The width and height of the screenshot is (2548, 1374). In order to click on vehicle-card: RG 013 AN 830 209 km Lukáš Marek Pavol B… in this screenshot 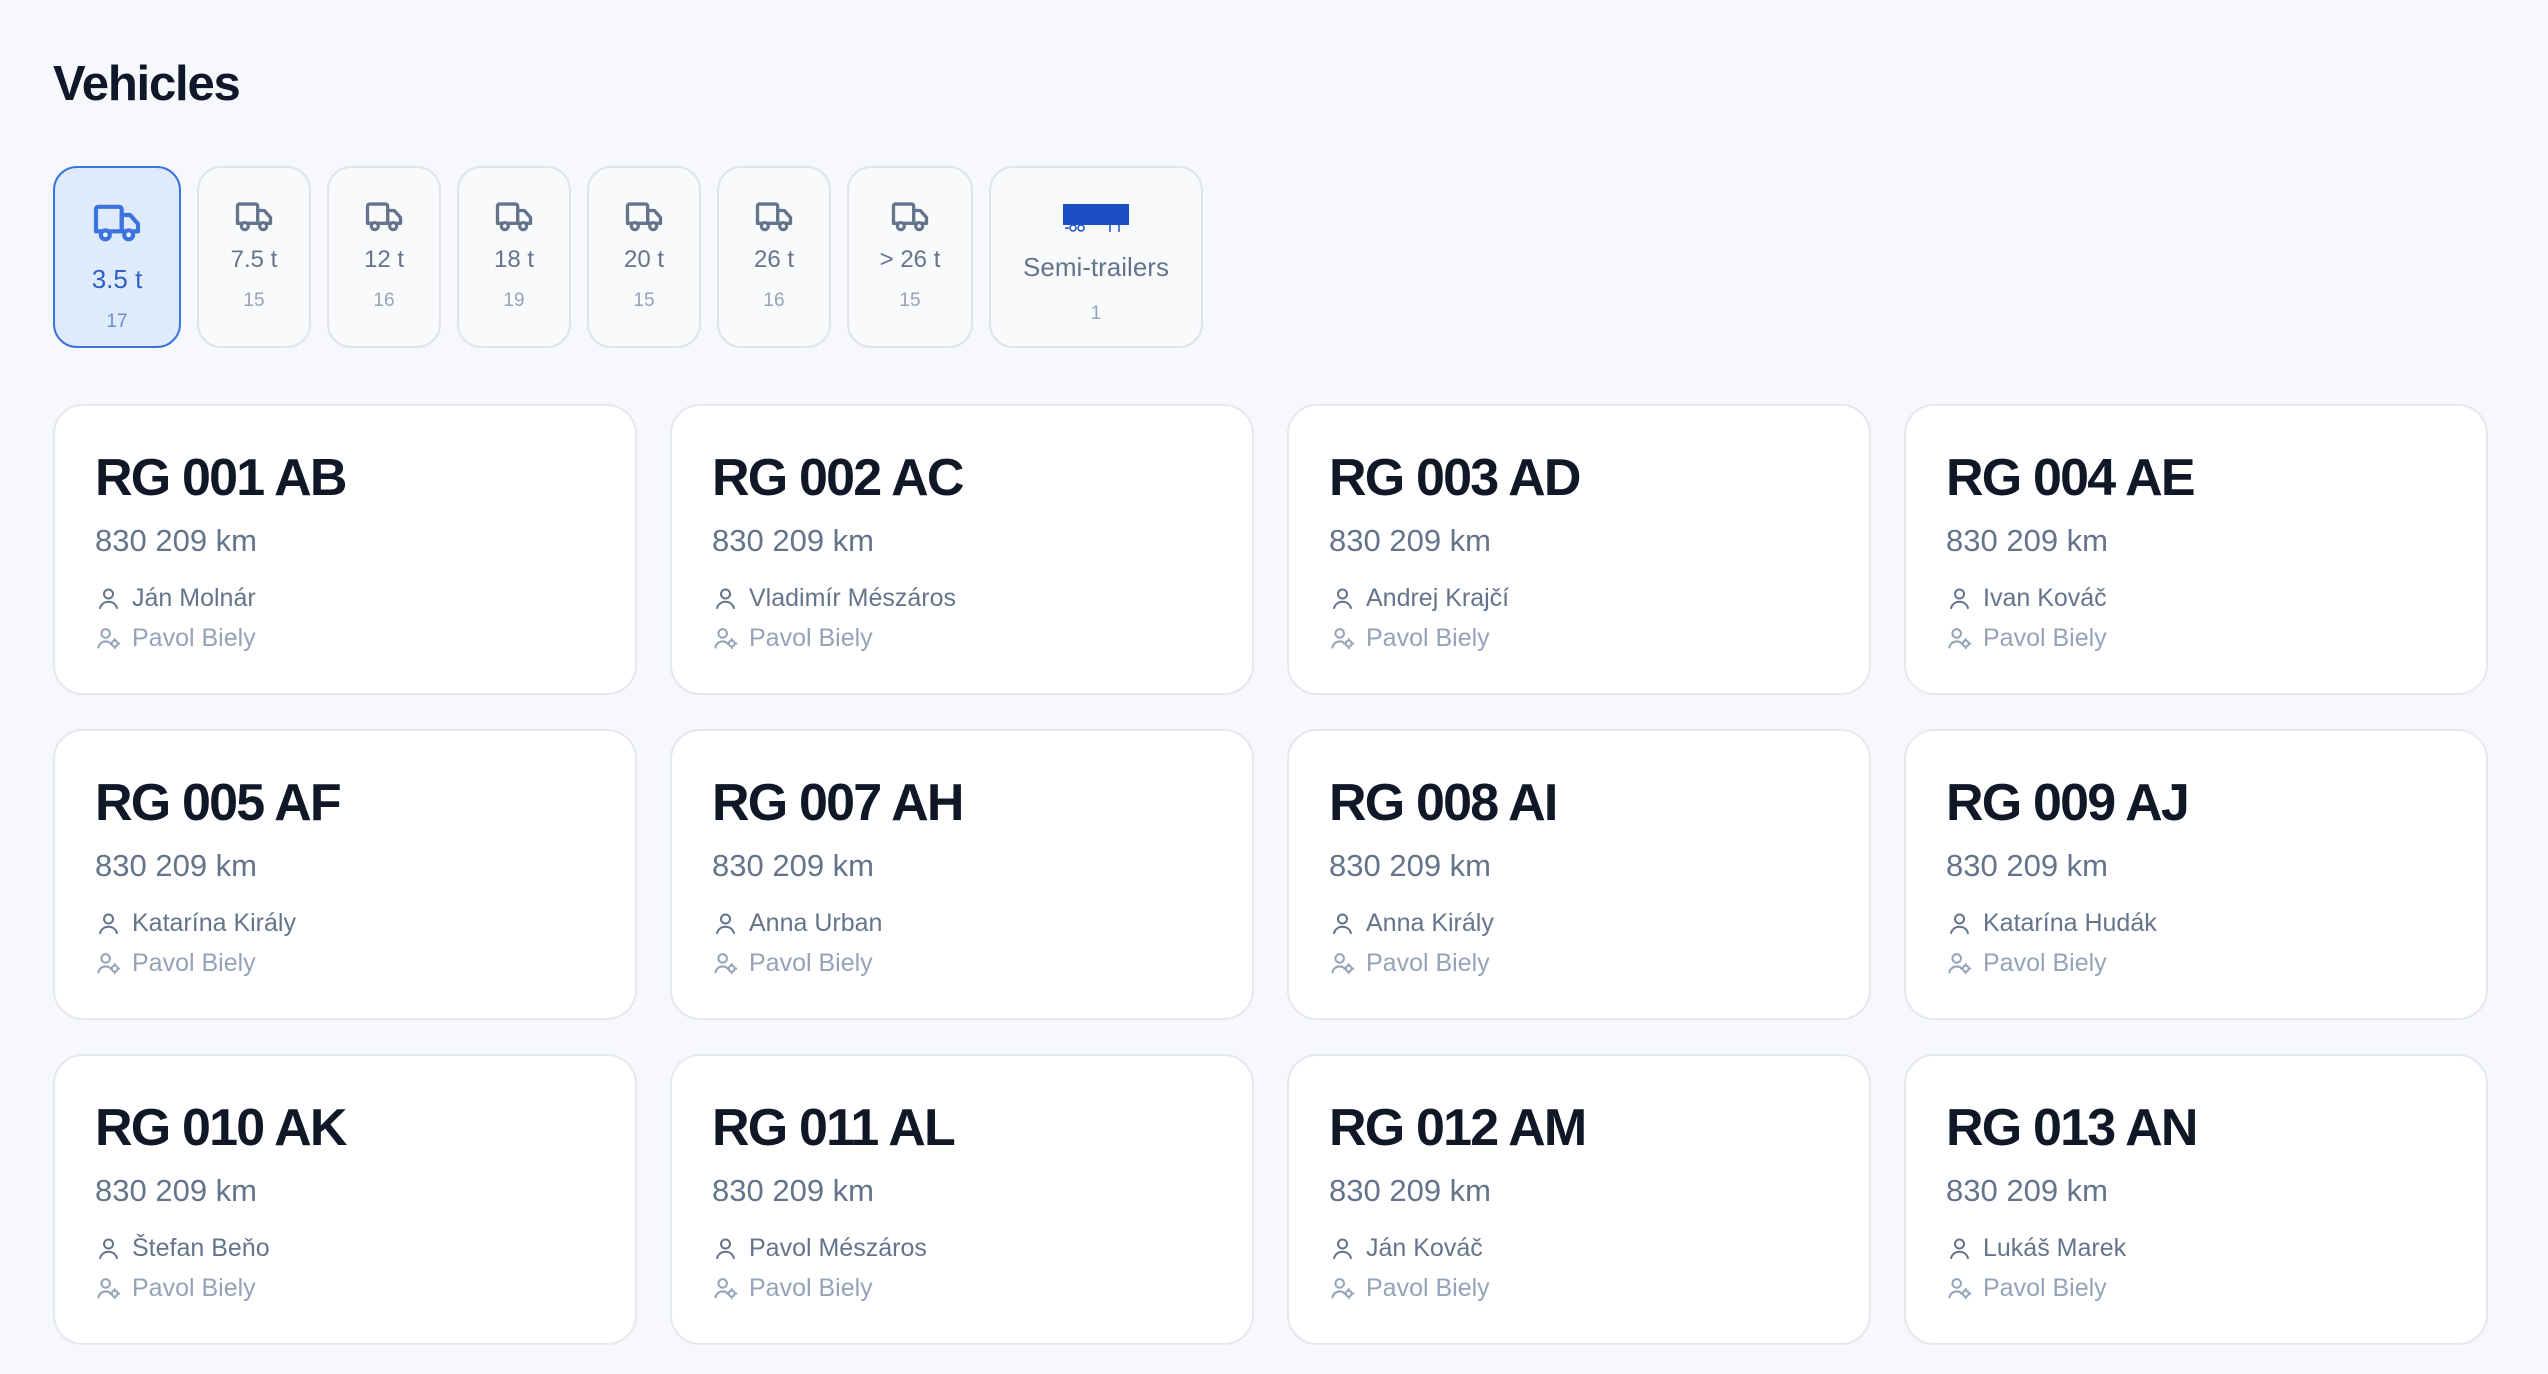, I will do `click(2196, 1199)`.